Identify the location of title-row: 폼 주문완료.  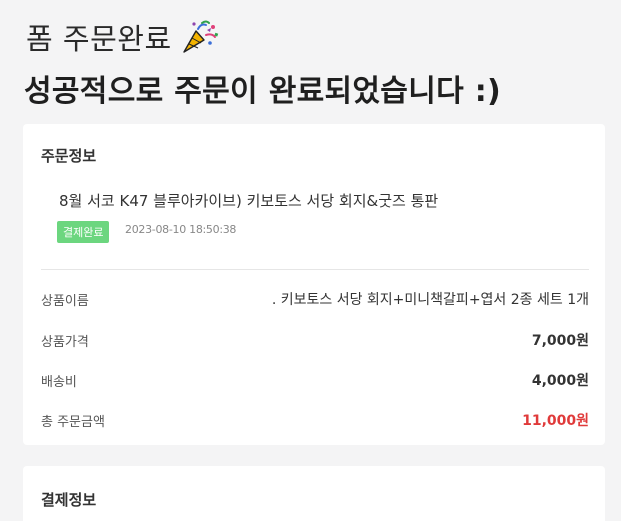
(123, 37).